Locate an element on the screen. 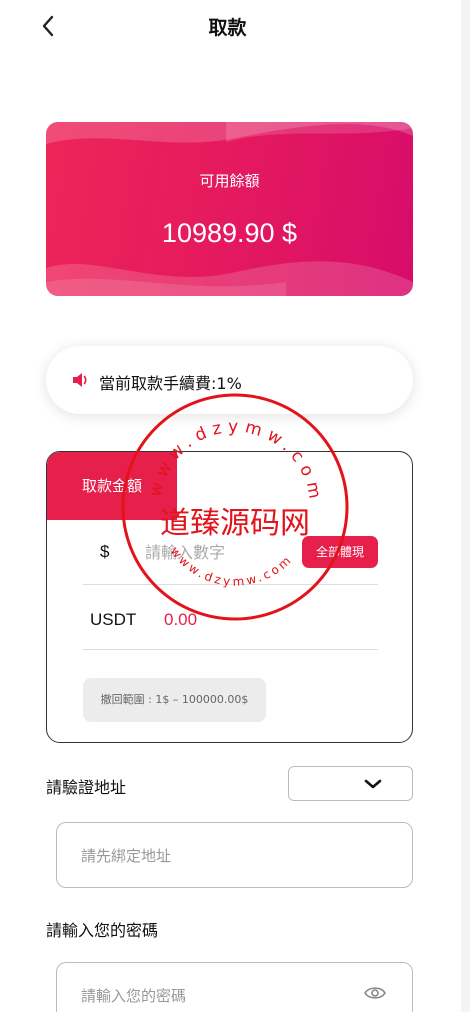 The image size is (470, 1012). page-title: 取款 is located at coordinates (227, 28).